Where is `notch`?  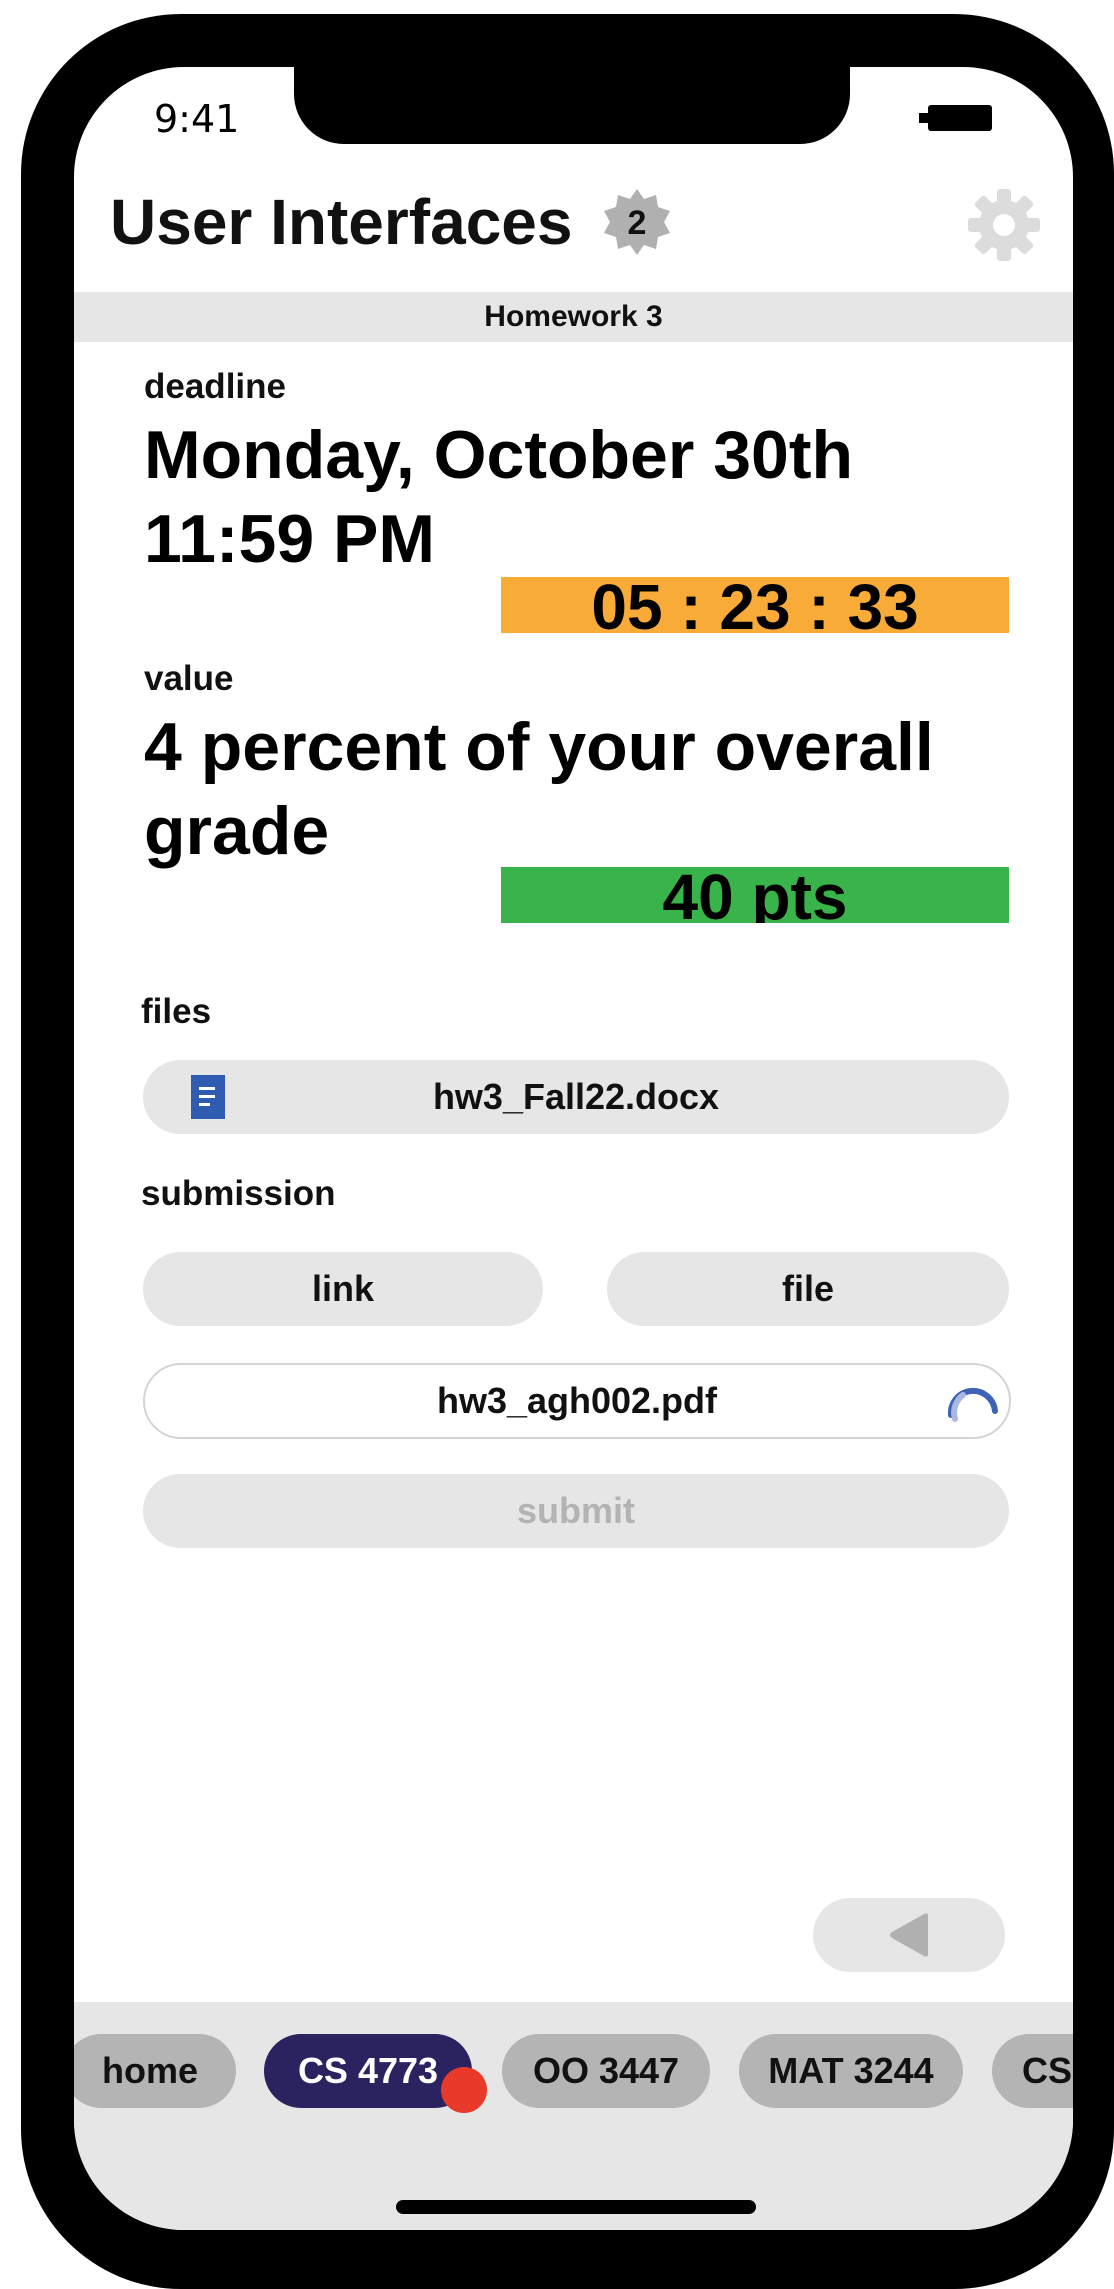
notch is located at coordinates (572, 105).